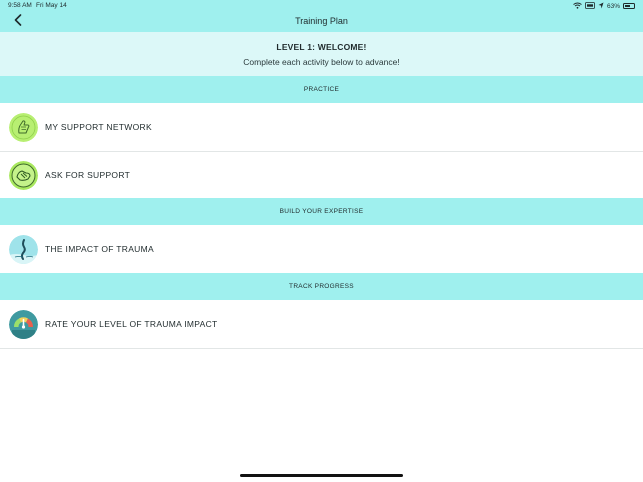 This screenshot has width=643, height=482. What do you see at coordinates (23, 249) in the screenshot?
I see `trauma-impact-icon` at bounding box center [23, 249].